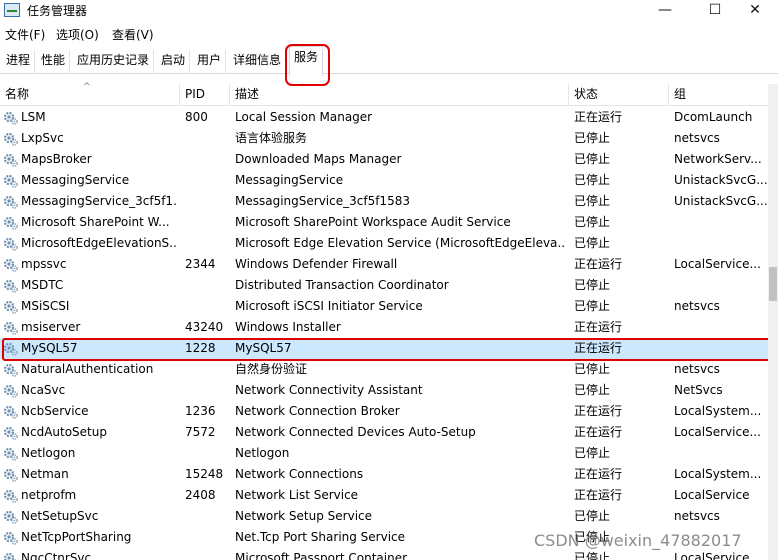  What do you see at coordinates (297, 495) in the screenshot?
I see `service-description: Network List Service` at bounding box center [297, 495].